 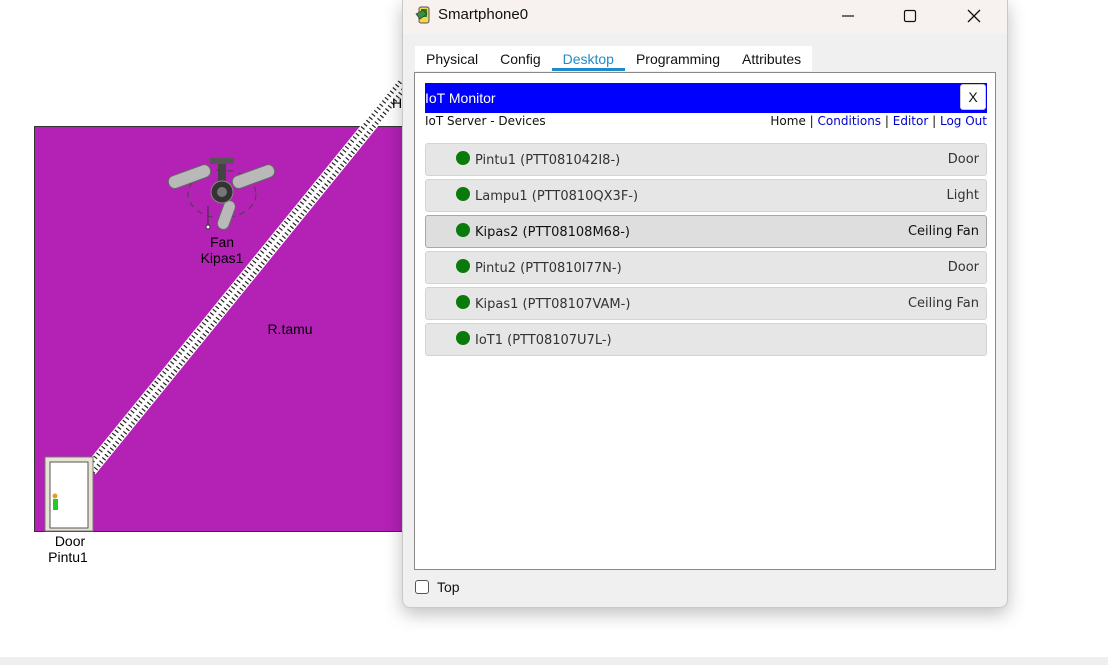 I want to click on device-name: Pintu1 (PTT081042I8-), so click(x=548, y=160).